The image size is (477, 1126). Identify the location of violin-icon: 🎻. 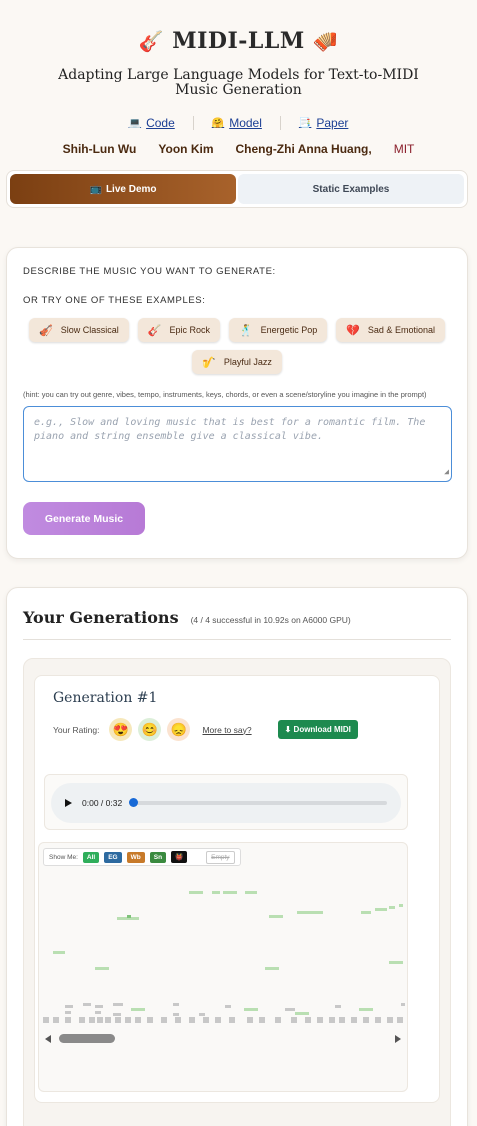
(46, 330).